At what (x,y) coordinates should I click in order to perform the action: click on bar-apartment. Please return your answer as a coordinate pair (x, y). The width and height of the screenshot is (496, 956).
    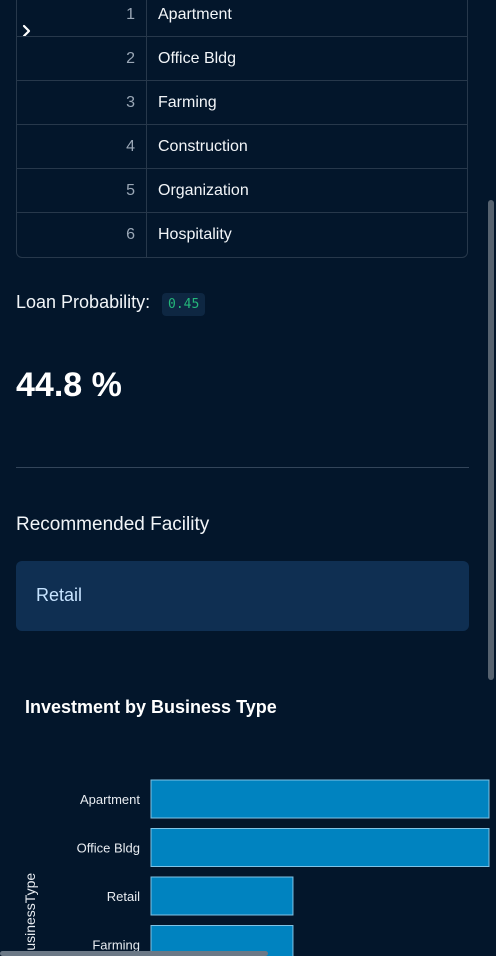
    Looking at the image, I should click on (320, 799).